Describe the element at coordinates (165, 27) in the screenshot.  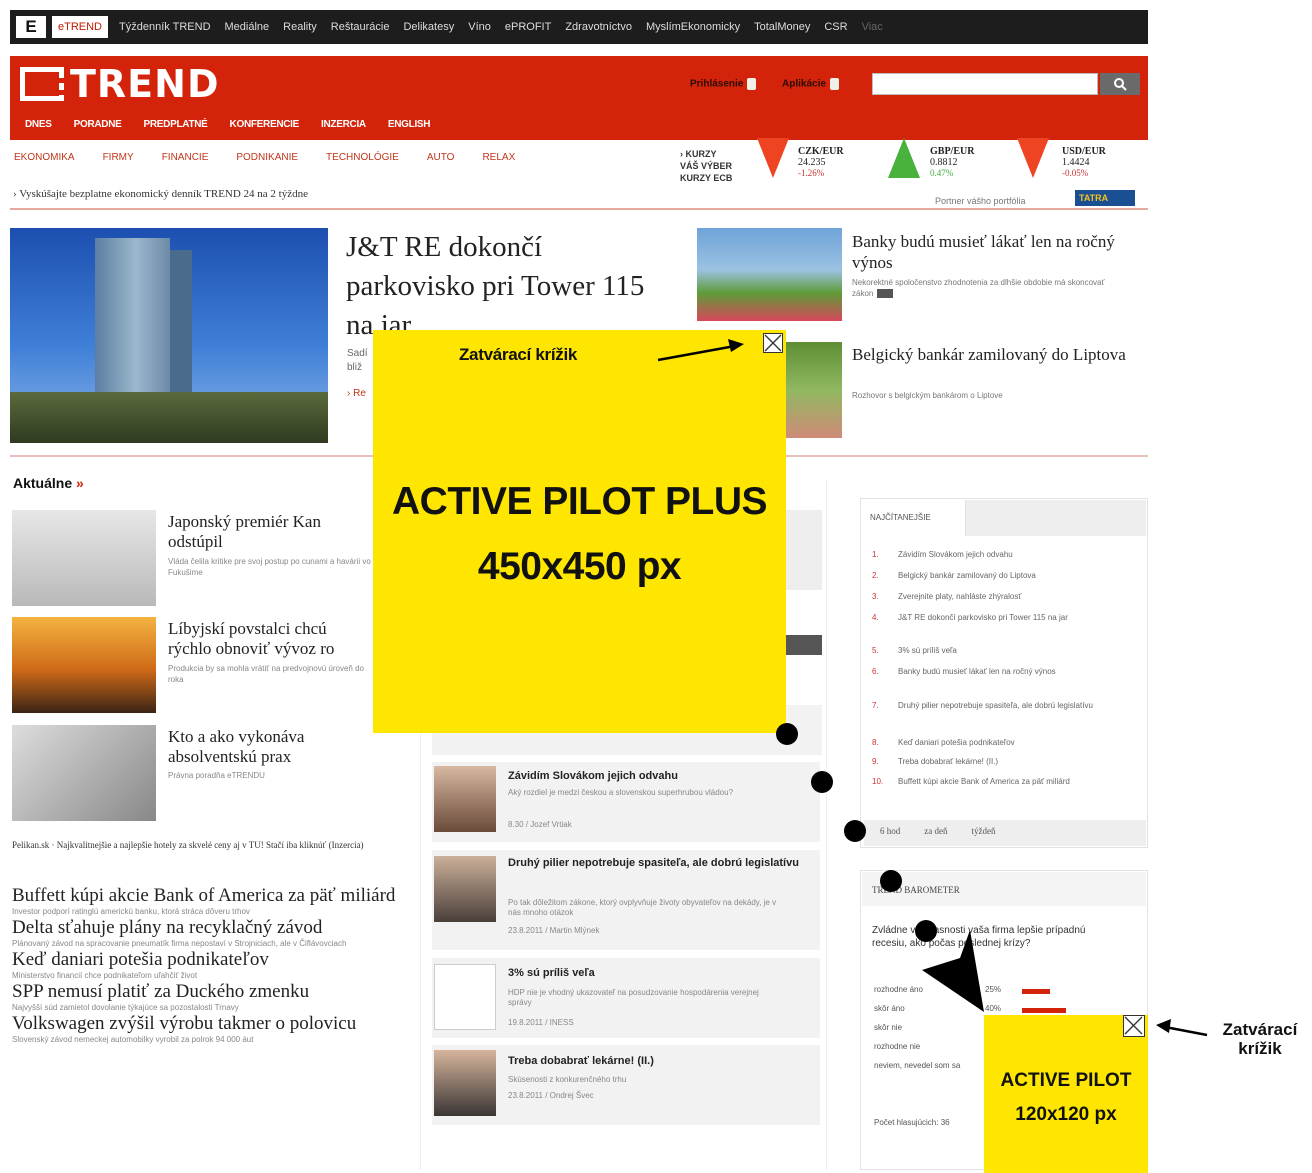
I see `portal-item-tyzdennik: Týždenník TREND` at that location.